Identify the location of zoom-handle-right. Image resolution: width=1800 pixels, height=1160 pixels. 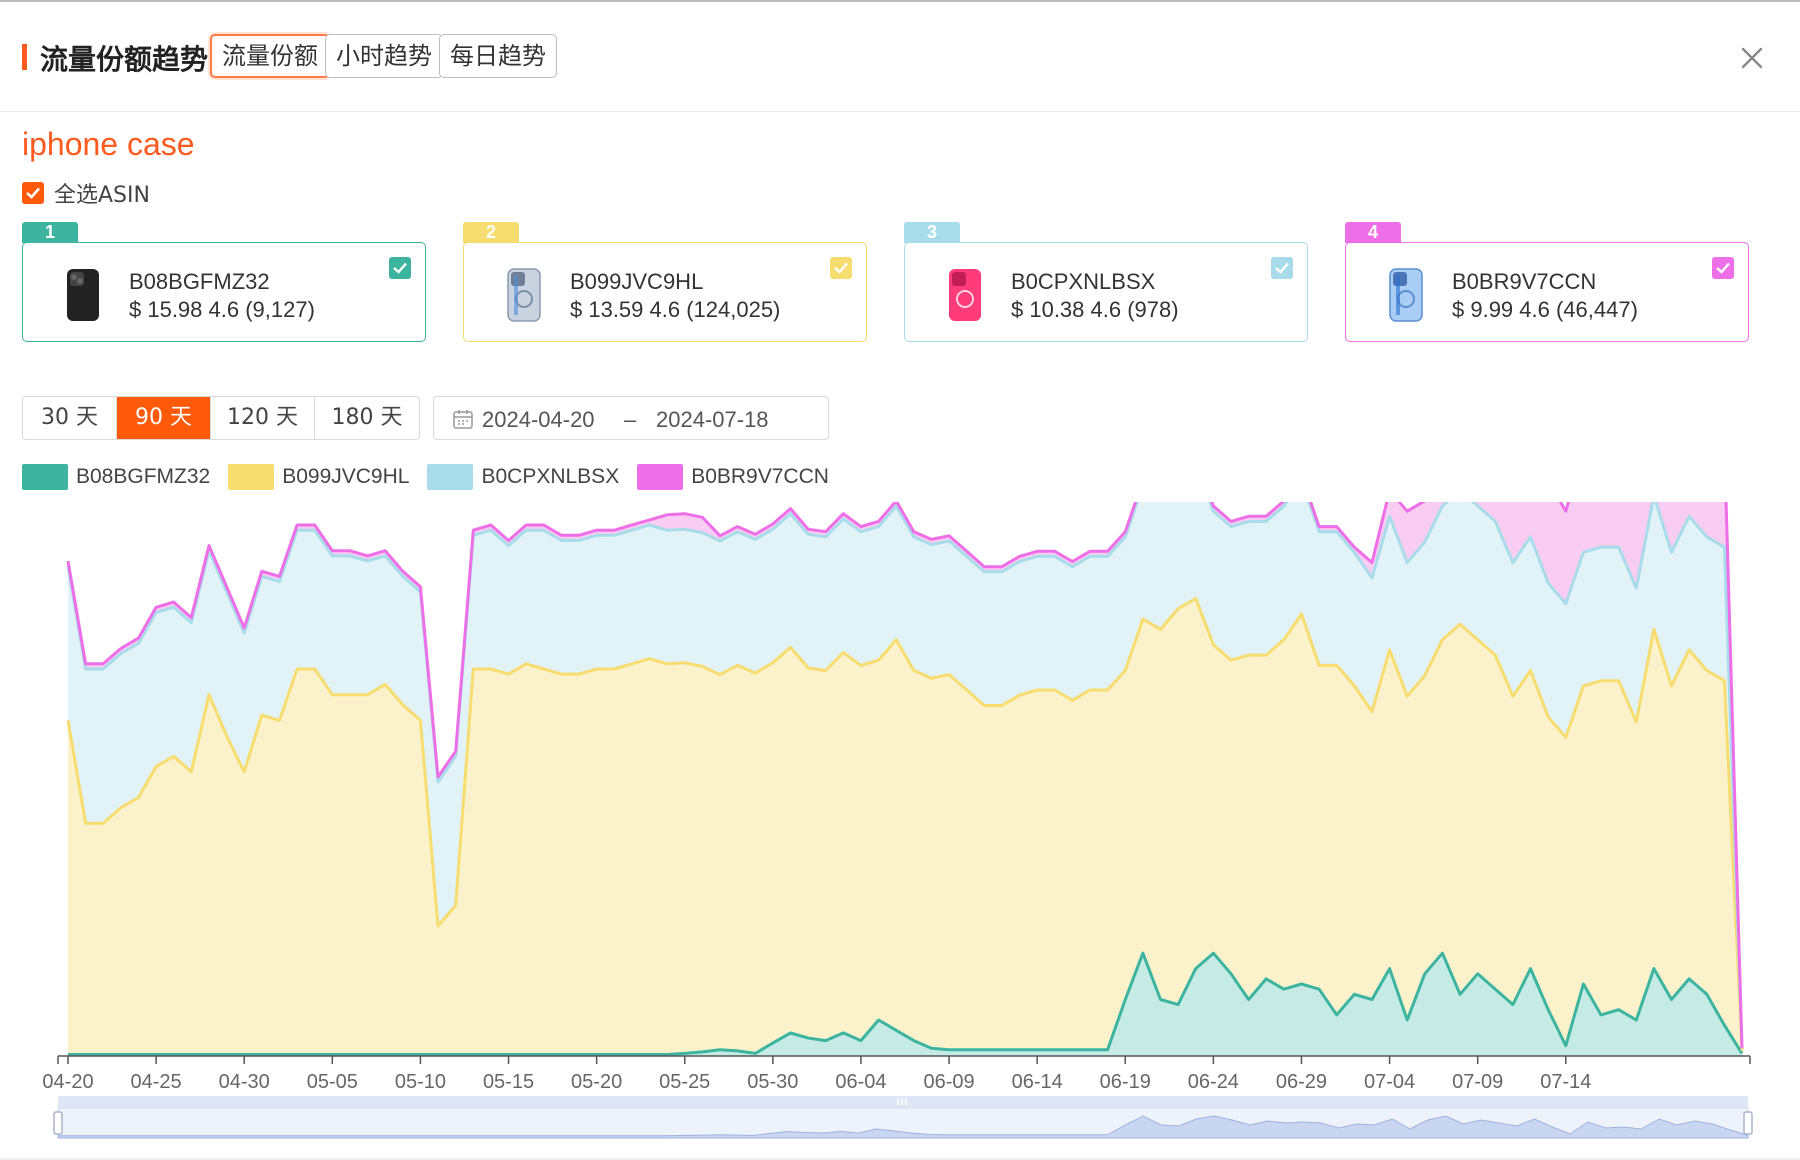
(1748, 1123).